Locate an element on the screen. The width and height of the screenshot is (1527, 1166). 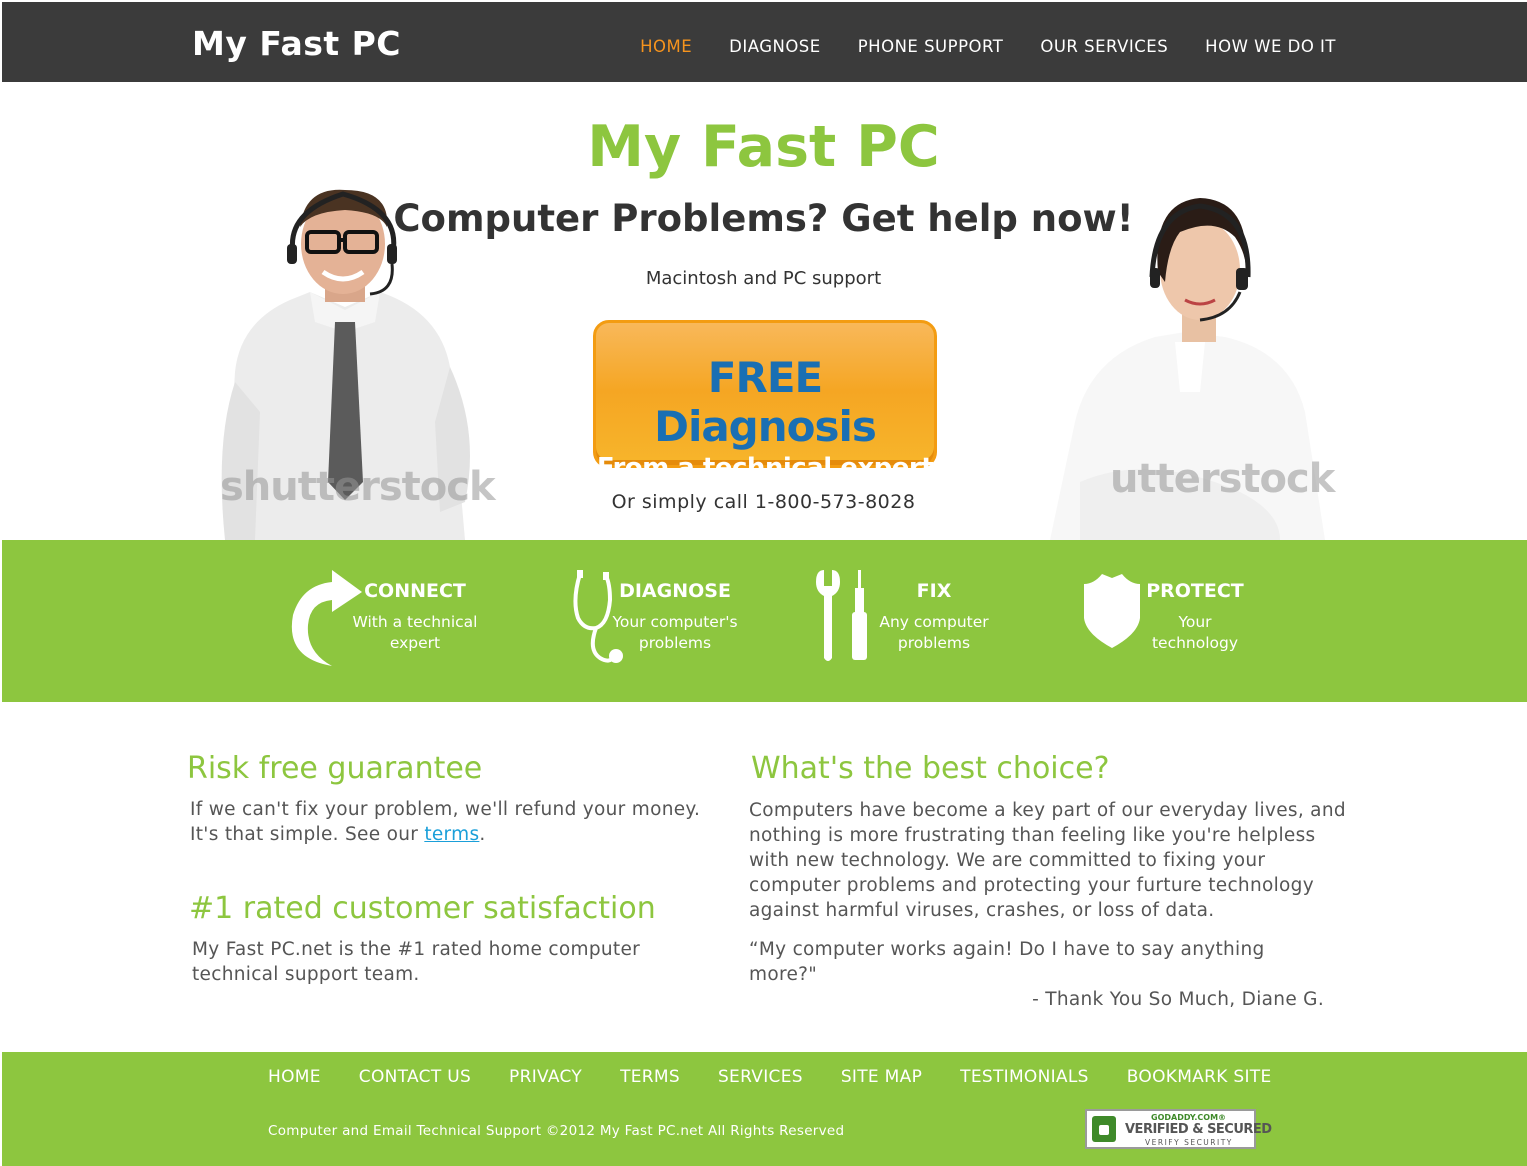
nav-our-services: OUR SERVICES is located at coordinates (1104, 46).